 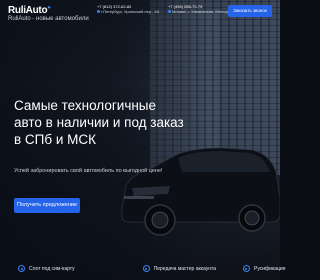 What do you see at coordinates (246, 268) in the screenshot?
I see `language-icon` at bounding box center [246, 268].